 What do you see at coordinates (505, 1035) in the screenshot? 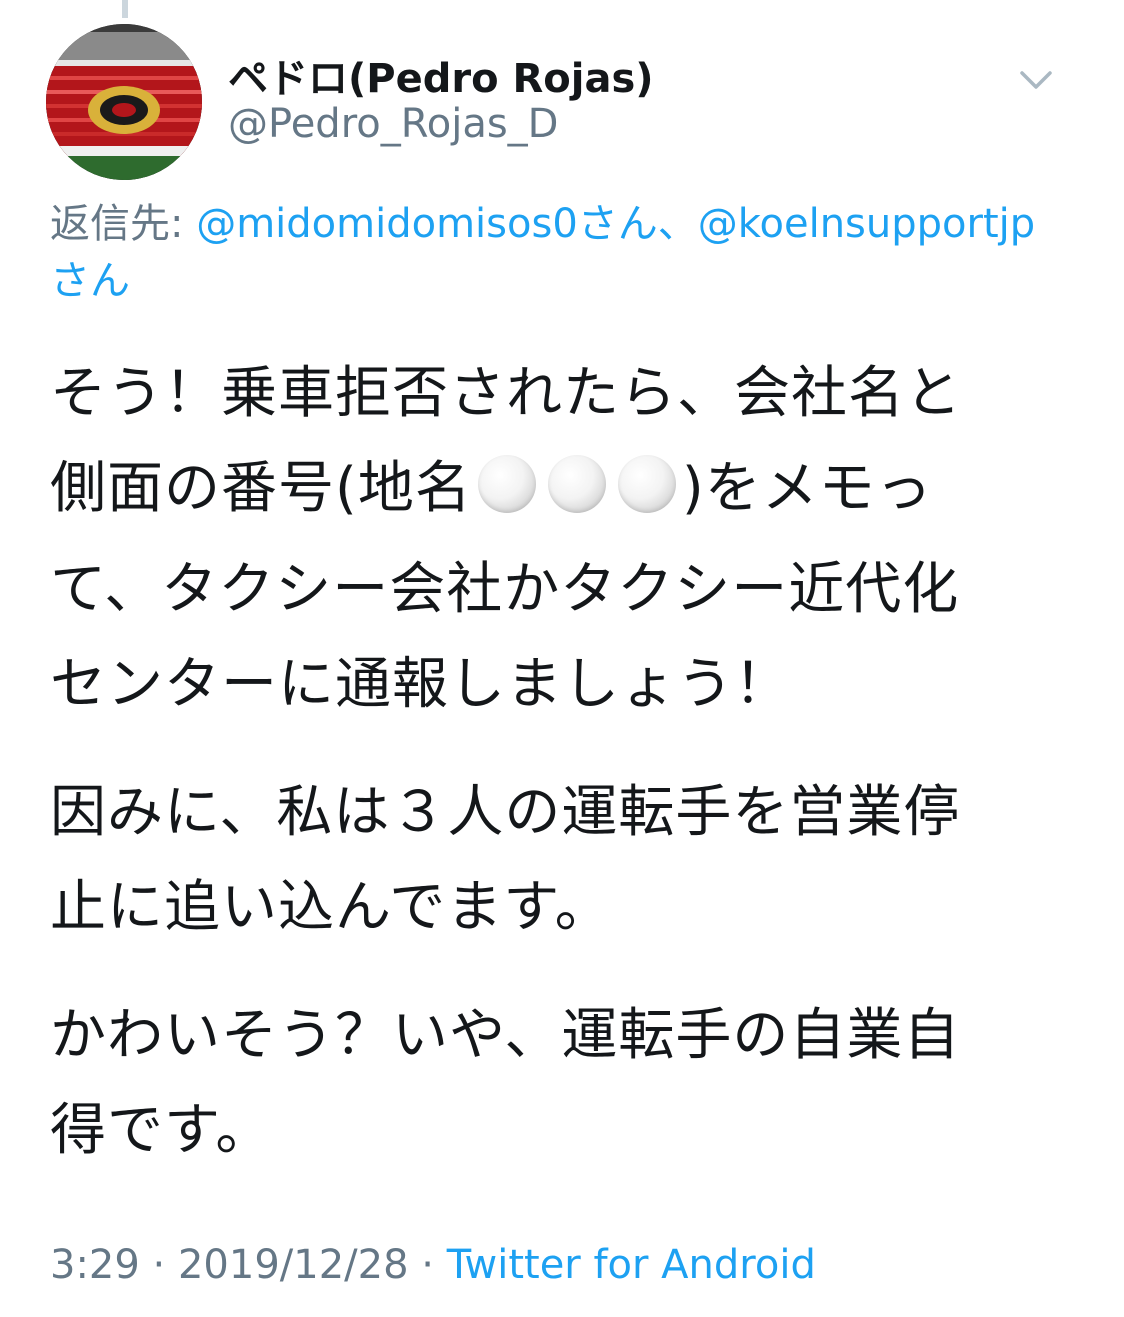
I see `text-line: かわいそう？いや、運転手の自業自` at bounding box center [505, 1035].